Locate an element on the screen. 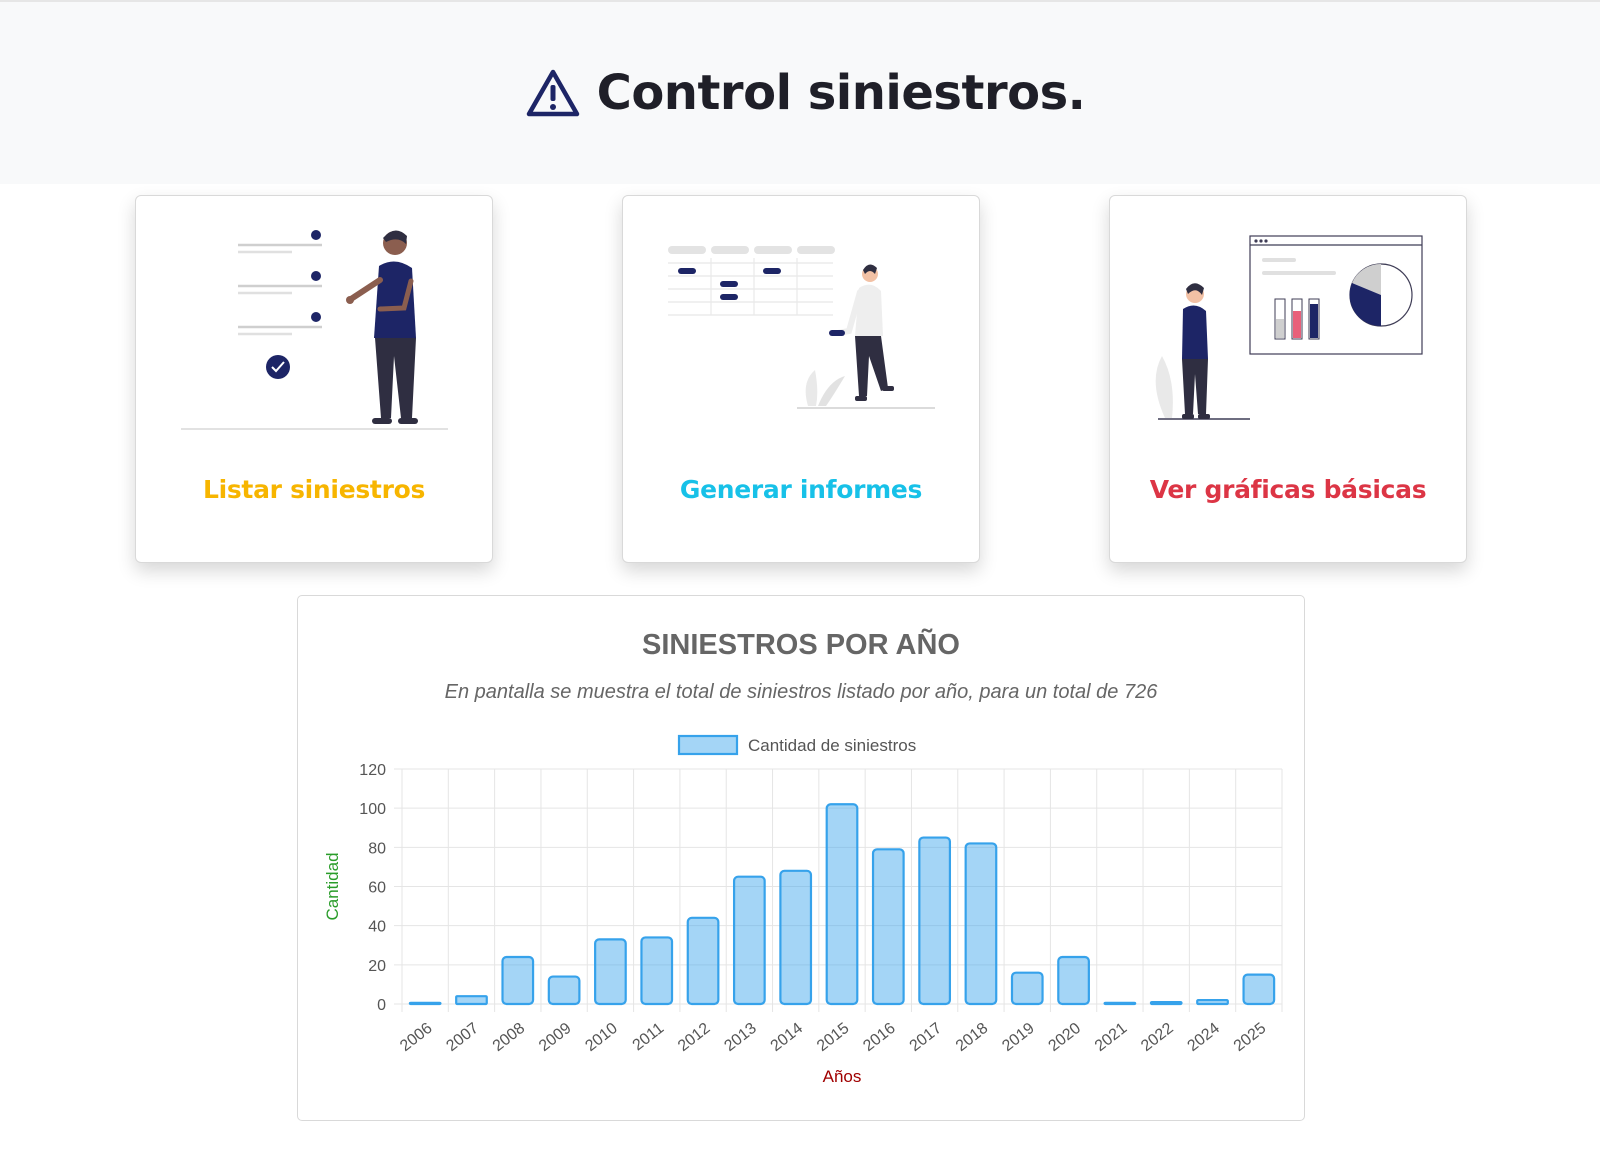  y-axis-title: Cantidad is located at coordinates (332, 886).